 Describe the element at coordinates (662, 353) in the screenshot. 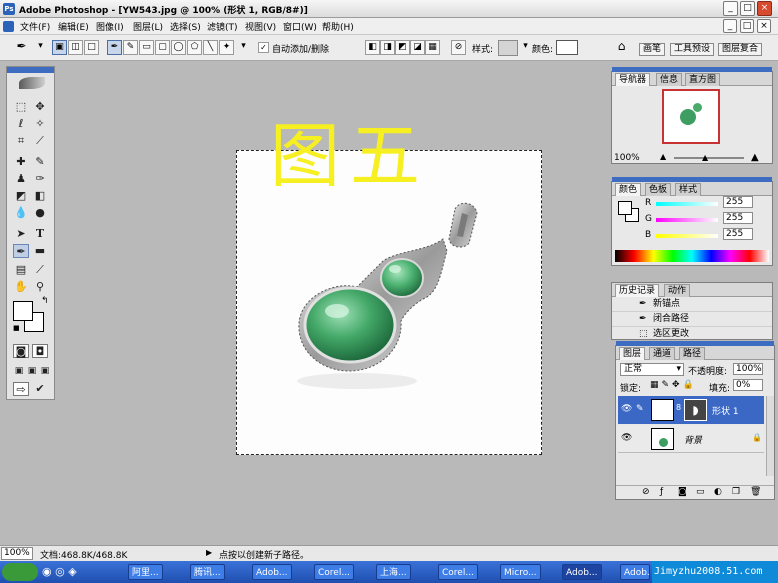

I see `tab-channels: 通道` at that location.